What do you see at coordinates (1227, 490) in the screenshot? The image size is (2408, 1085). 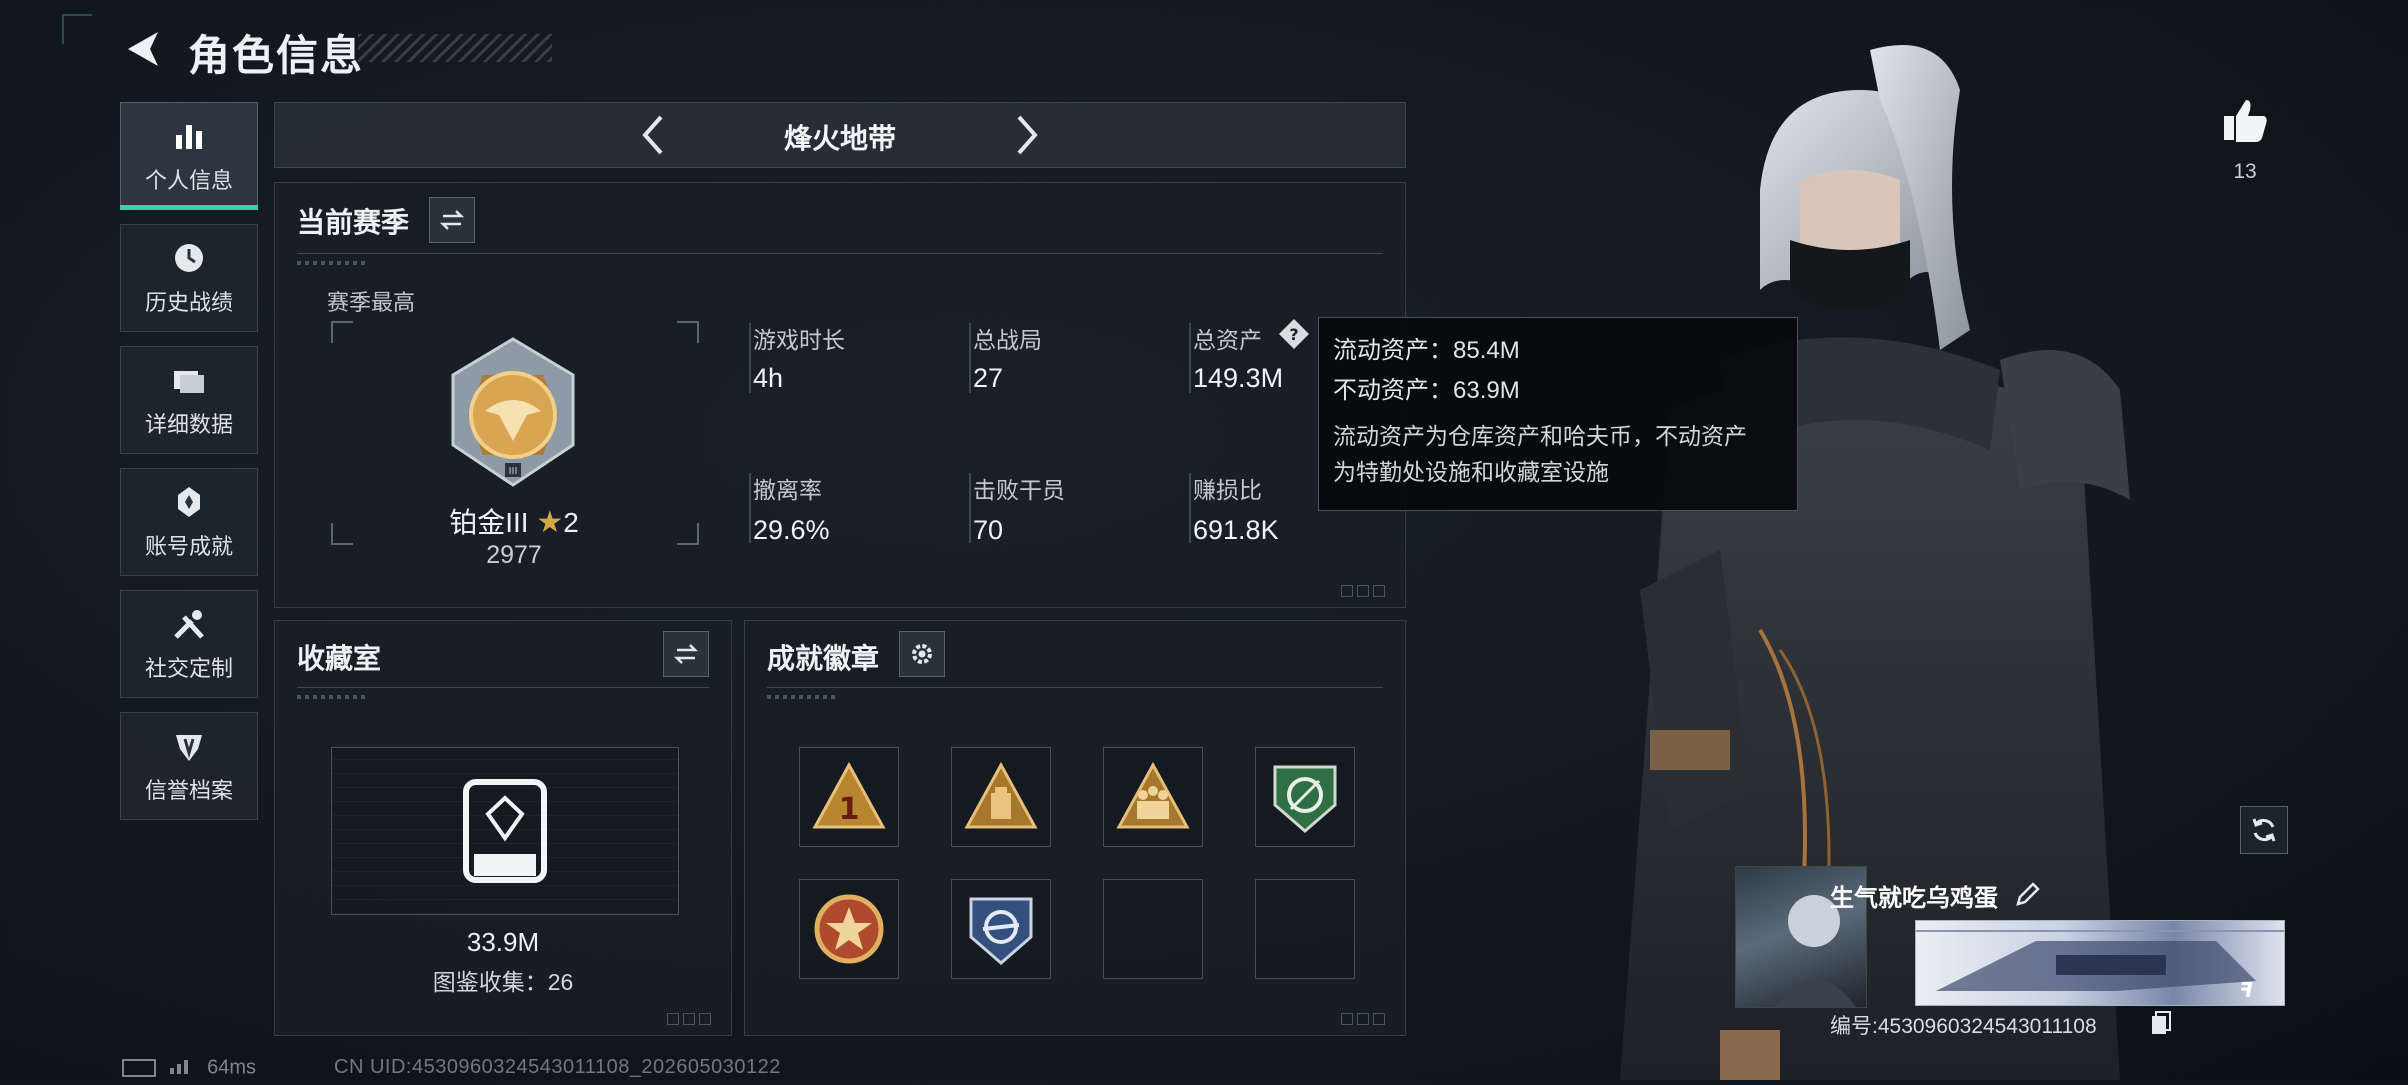 I see `stat-label-profit-ratio: 赚损比` at bounding box center [1227, 490].